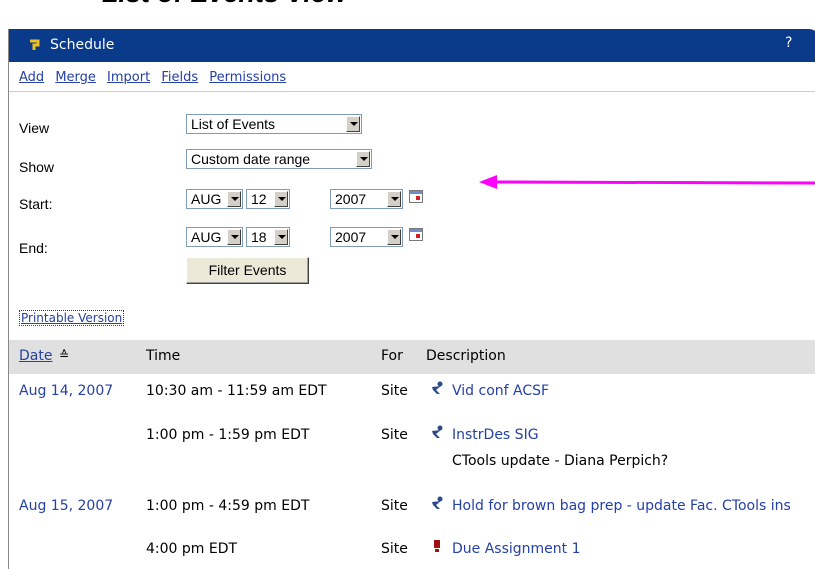 This screenshot has height=569, width=815. I want to click on view-select: List of Events, so click(274, 124).